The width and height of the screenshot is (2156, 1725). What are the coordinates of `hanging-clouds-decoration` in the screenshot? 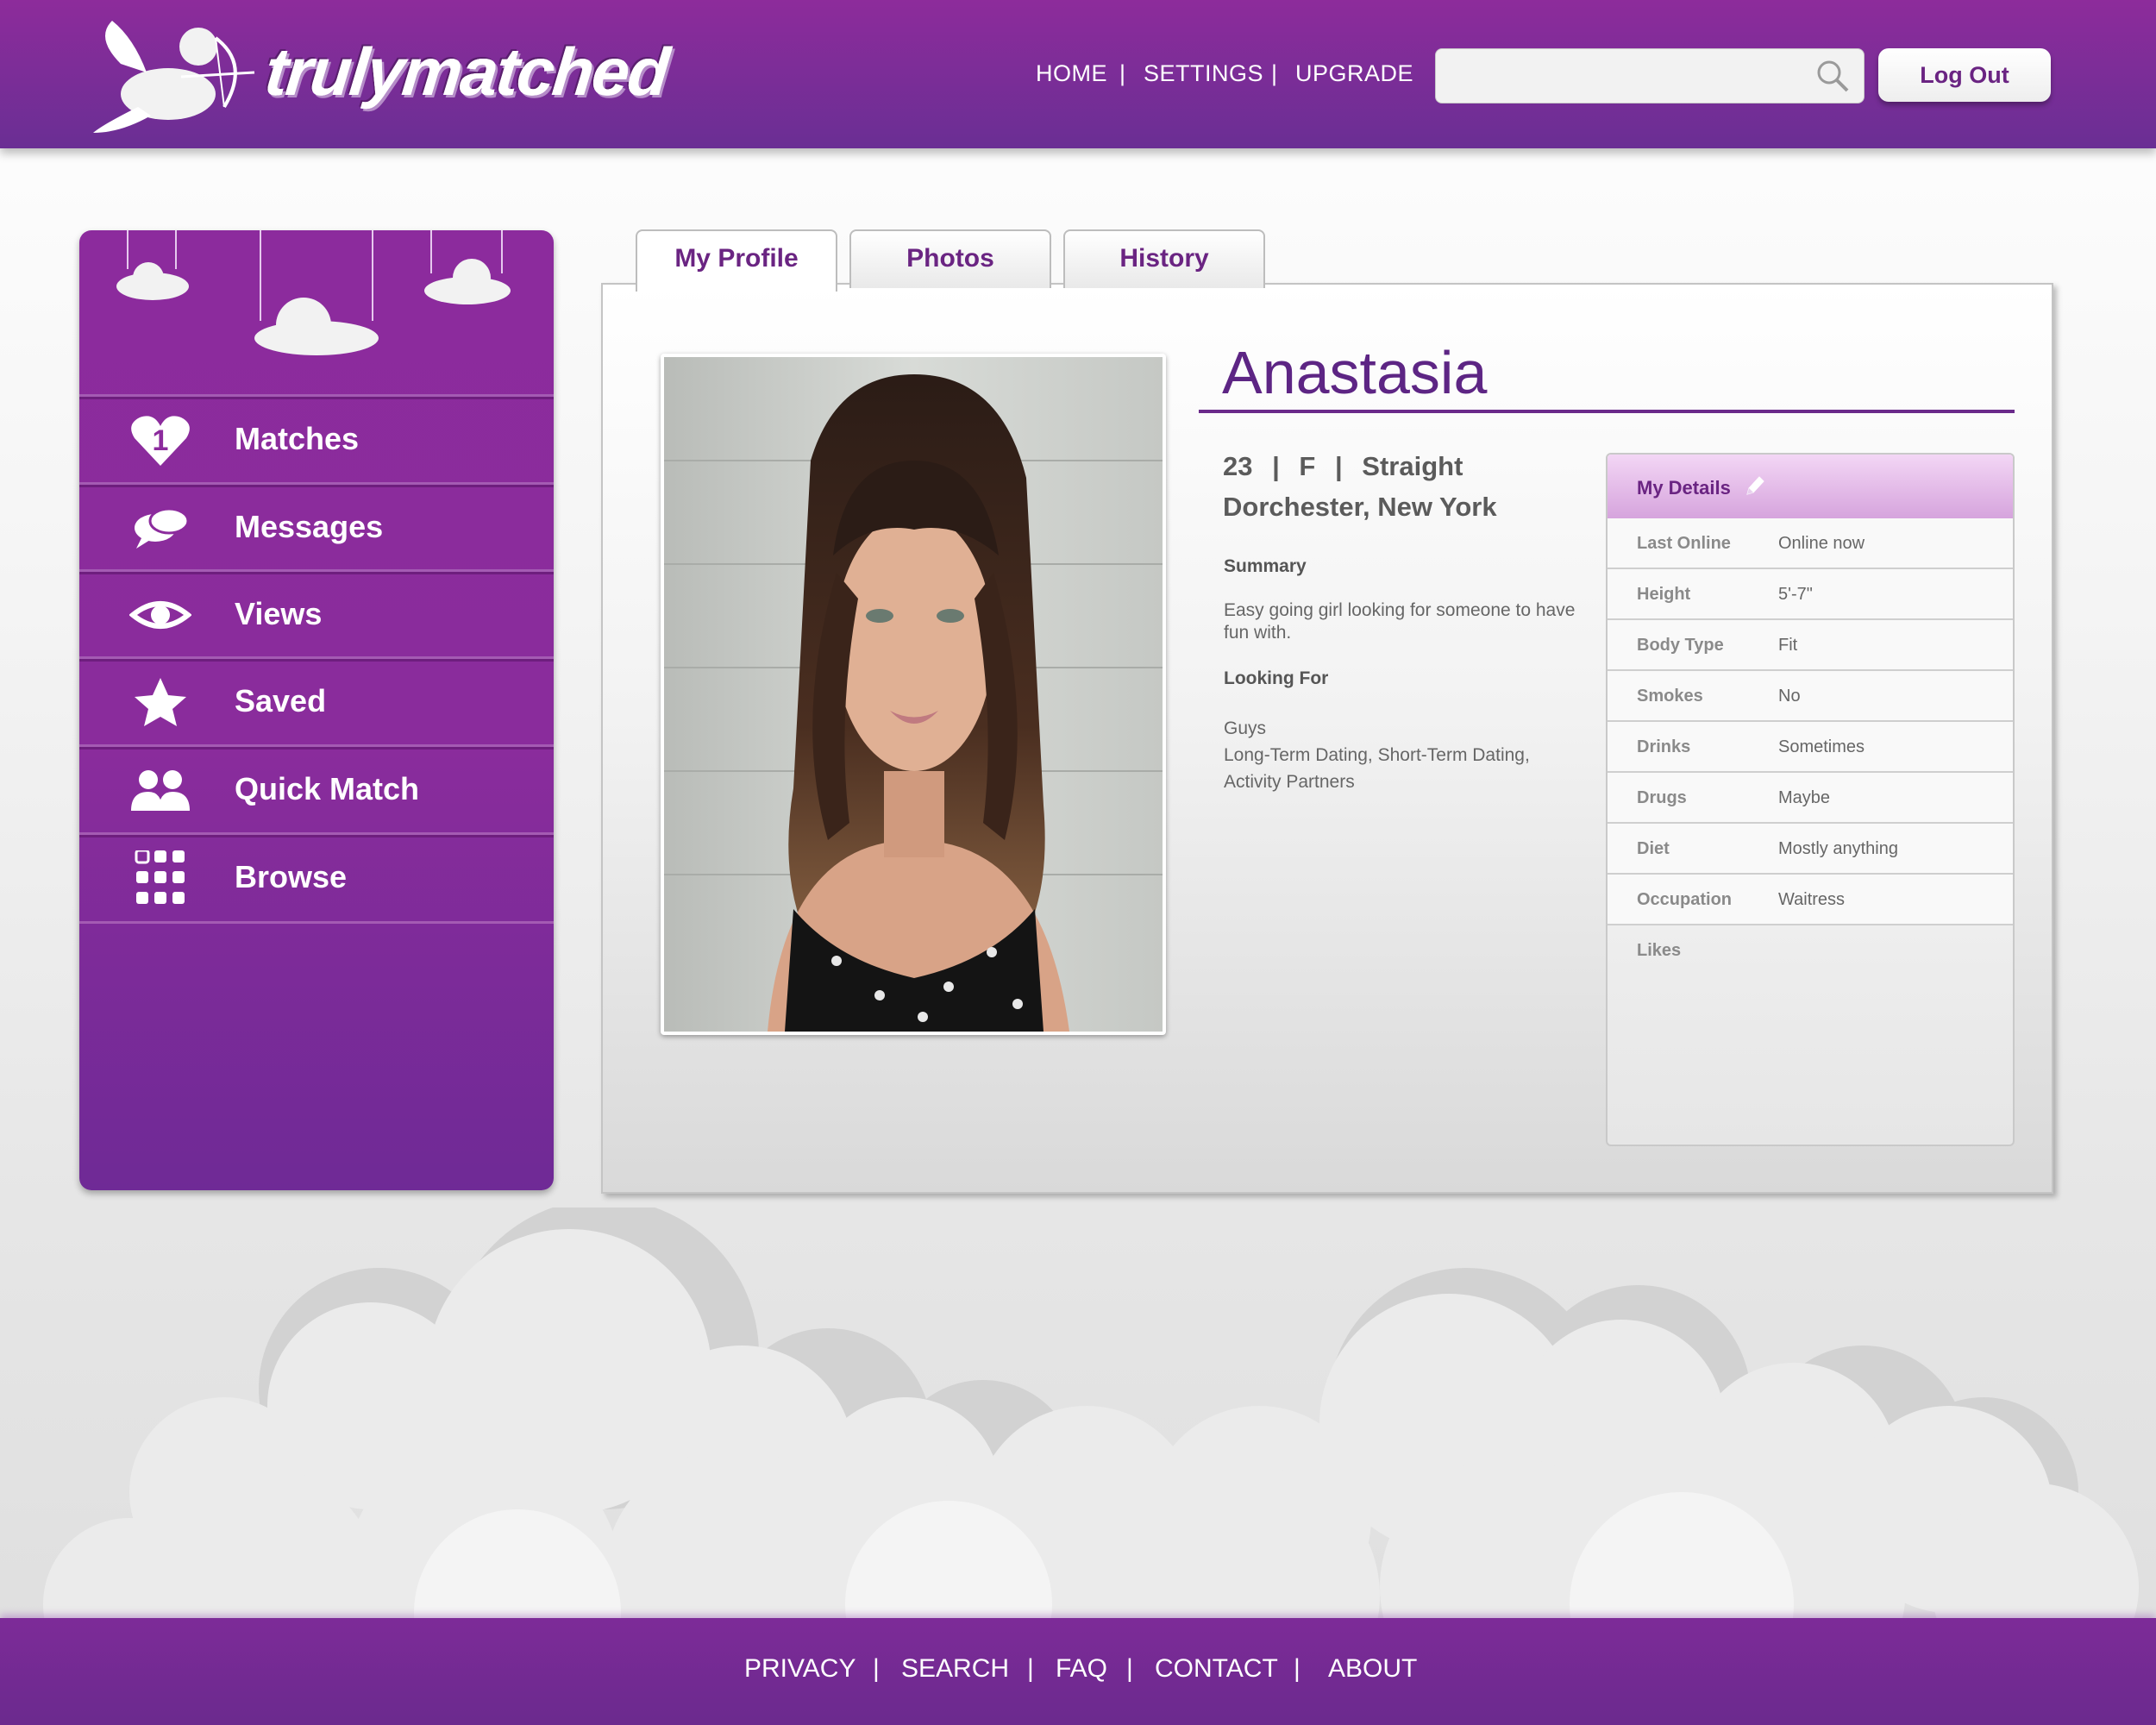 It's located at (313, 292).